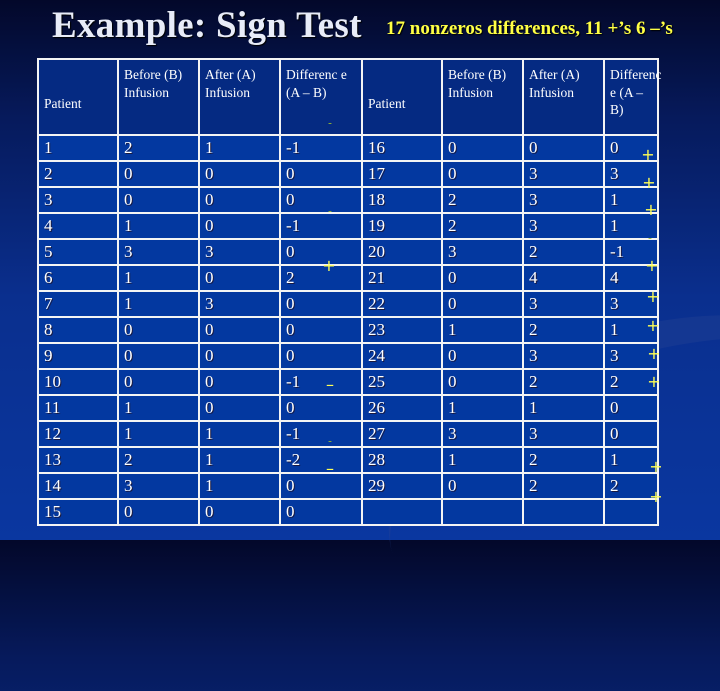 This screenshot has width=720, height=691. What do you see at coordinates (200, 278) in the screenshot?
I see `table-row: 6102` at bounding box center [200, 278].